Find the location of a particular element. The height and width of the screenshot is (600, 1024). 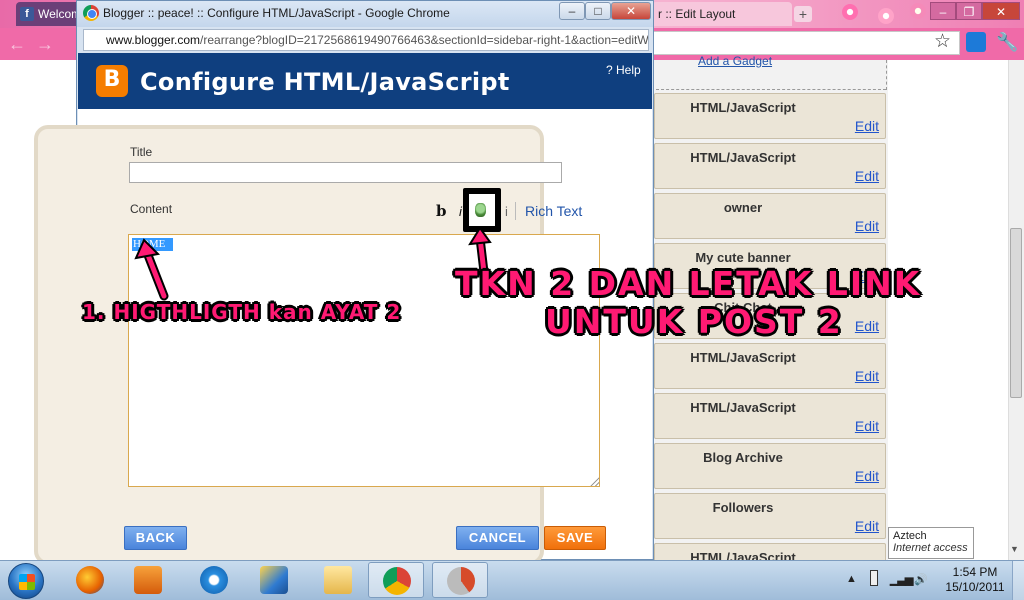

popup-minimize-button: – is located at coordinates (572, 11).